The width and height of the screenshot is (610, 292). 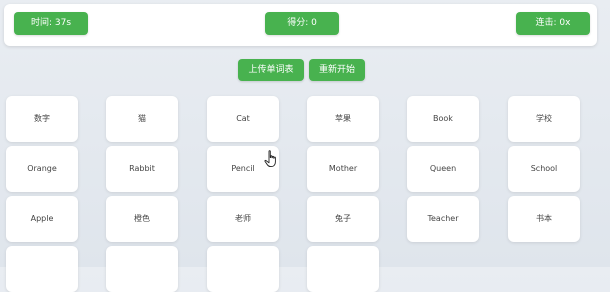 What do you see at coordinates (142, 169) in the screenshot?
I see `word-card: Rabbit` at bounding box center [142, 169].